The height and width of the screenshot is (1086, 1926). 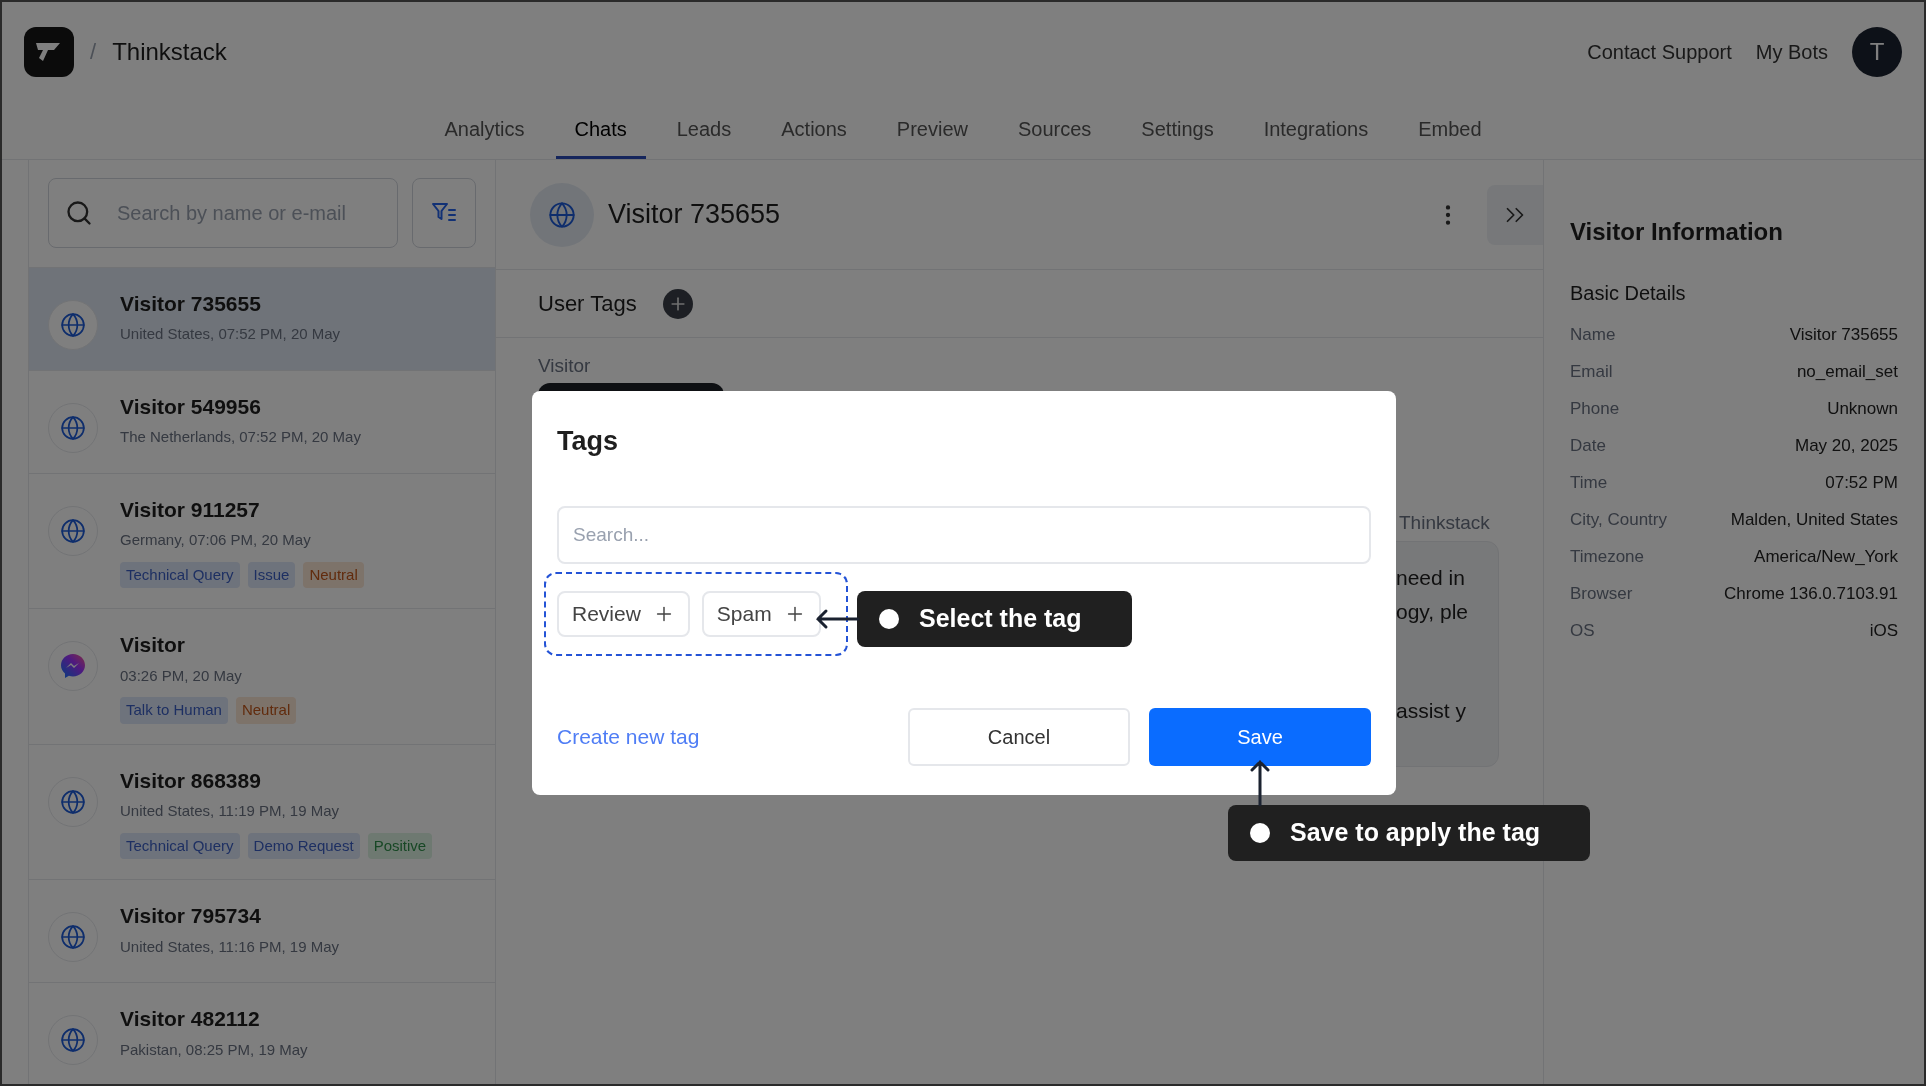 I want to click on nav-tab: Preview, so click(x=932, y=130).